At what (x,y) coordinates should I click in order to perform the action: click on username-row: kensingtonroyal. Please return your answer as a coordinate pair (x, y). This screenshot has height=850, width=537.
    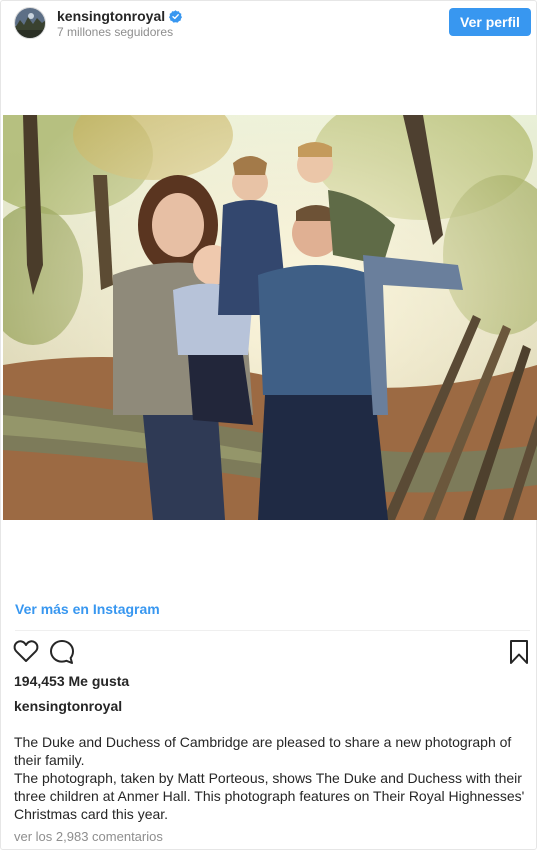
    Looking at the image, I should click on (120, 16).